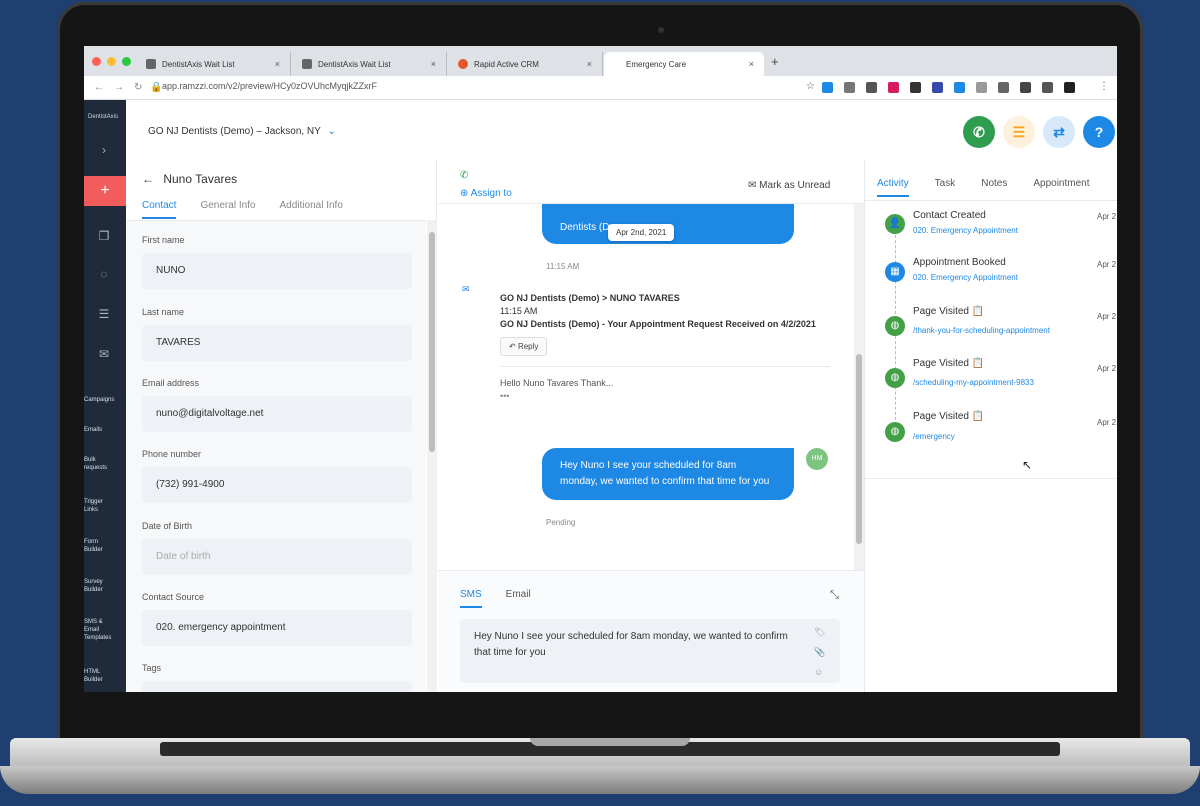 The width and height of the screenshot is (1200, 806). I want to click on activity-link: /thank-you-for-scheduling-appointment, so click(981, 330).